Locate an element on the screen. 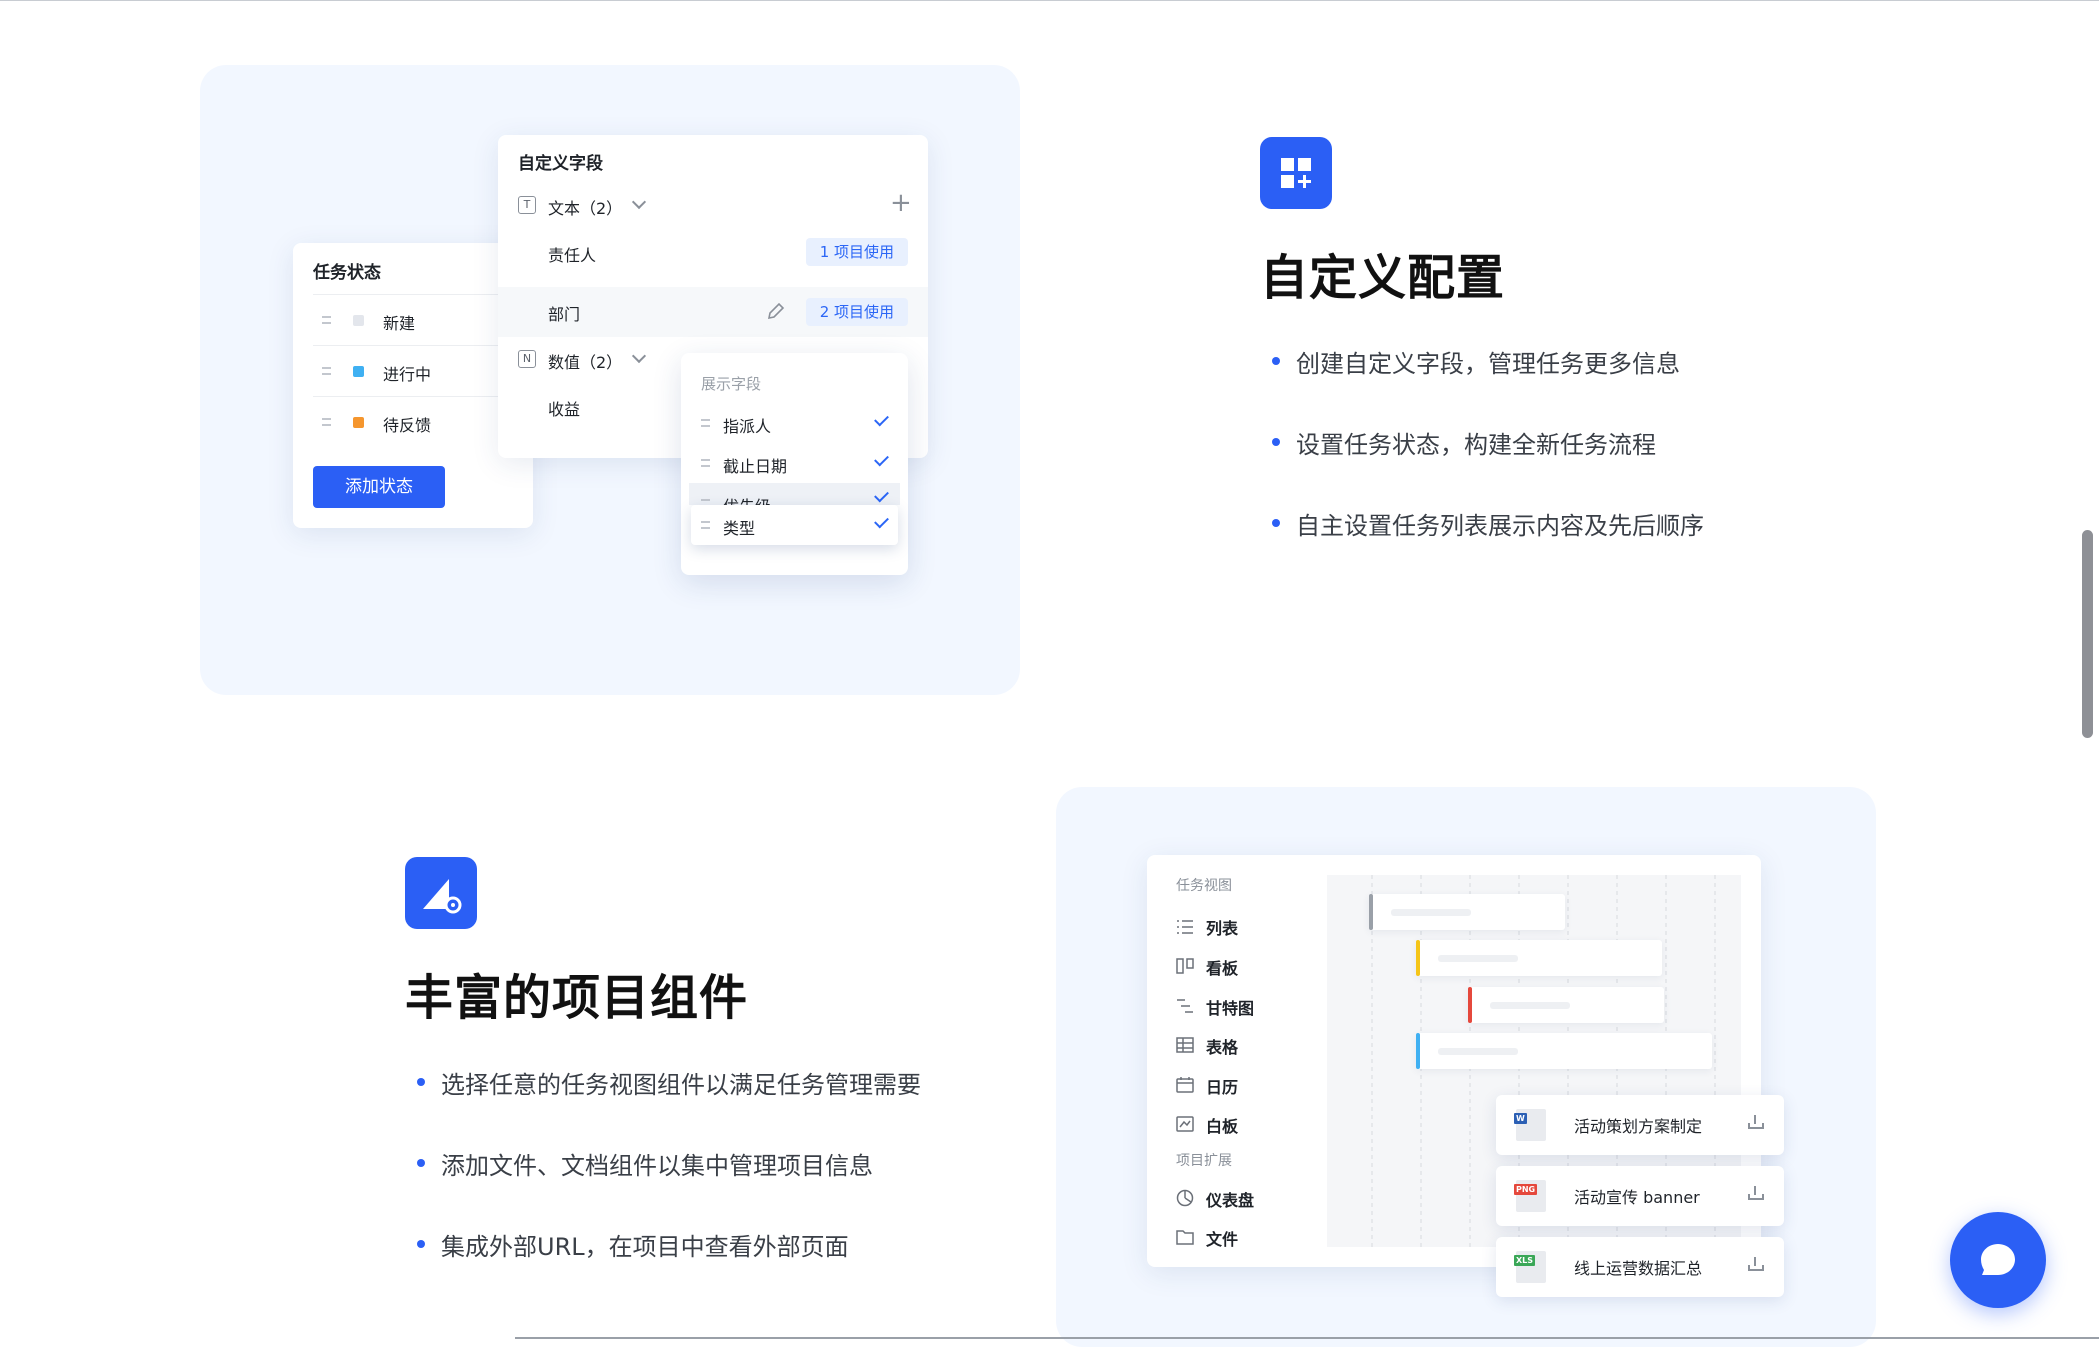  png-file-icon: PNG is located at coordinates (1530, 1196).